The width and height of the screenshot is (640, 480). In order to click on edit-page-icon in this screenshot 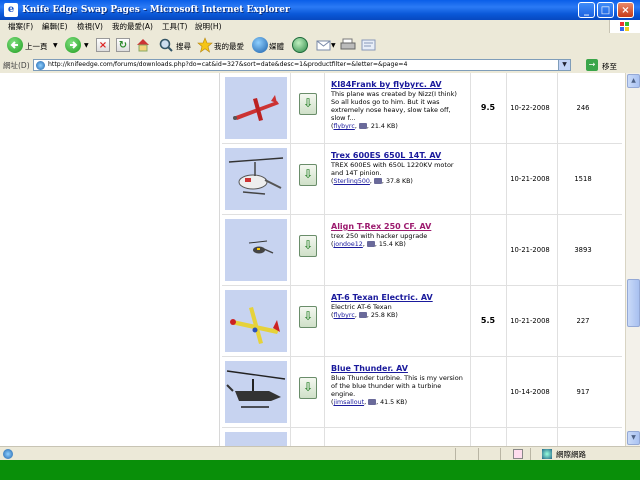, I will do `click(369, 45)`.